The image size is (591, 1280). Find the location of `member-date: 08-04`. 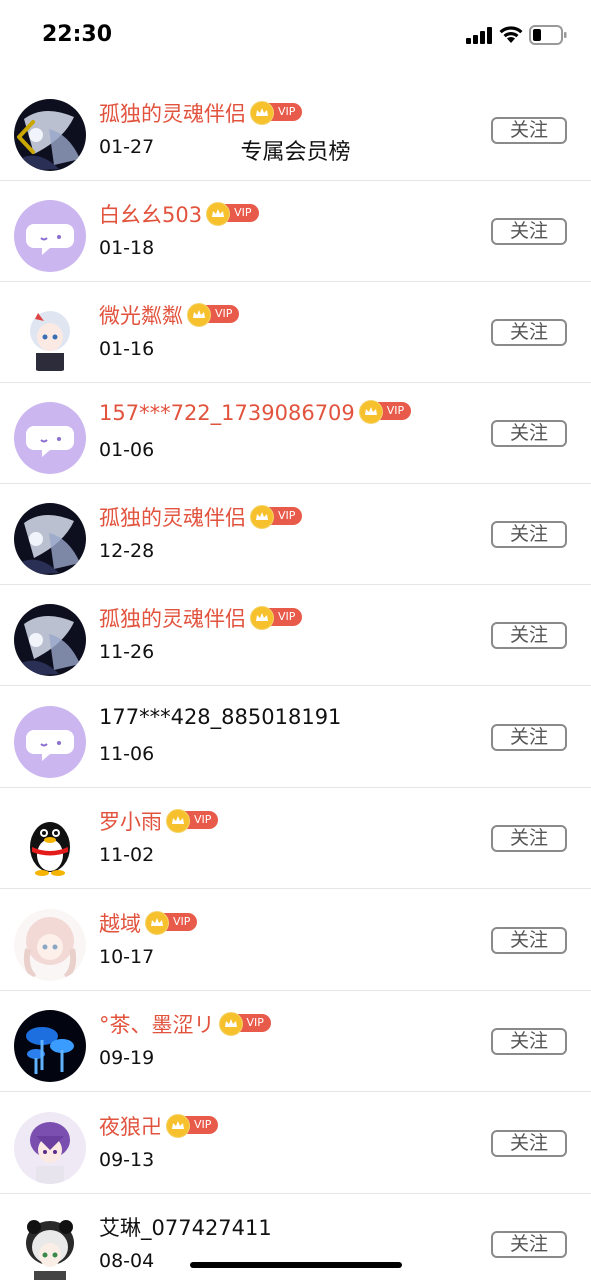

member-date: 08-04 is located at coordinates (127, 1261).